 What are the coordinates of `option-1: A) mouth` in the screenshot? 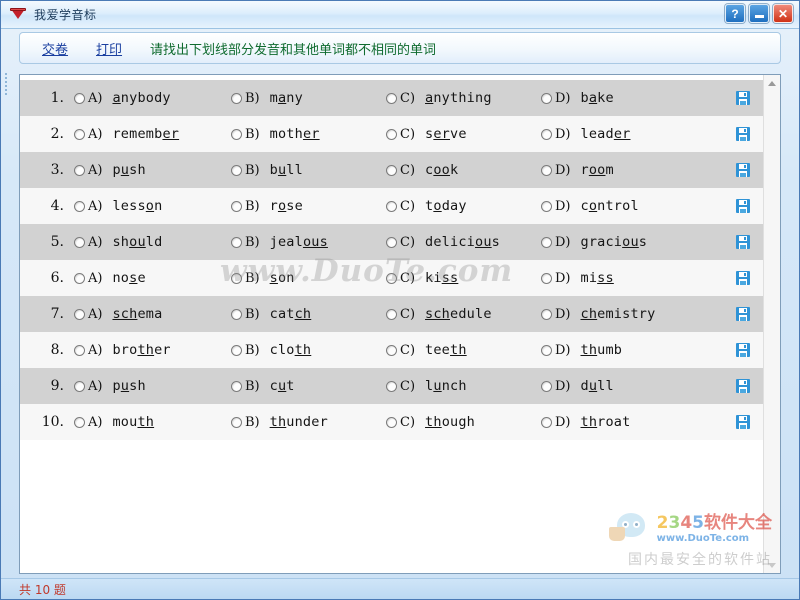 It's located at (152, 422).